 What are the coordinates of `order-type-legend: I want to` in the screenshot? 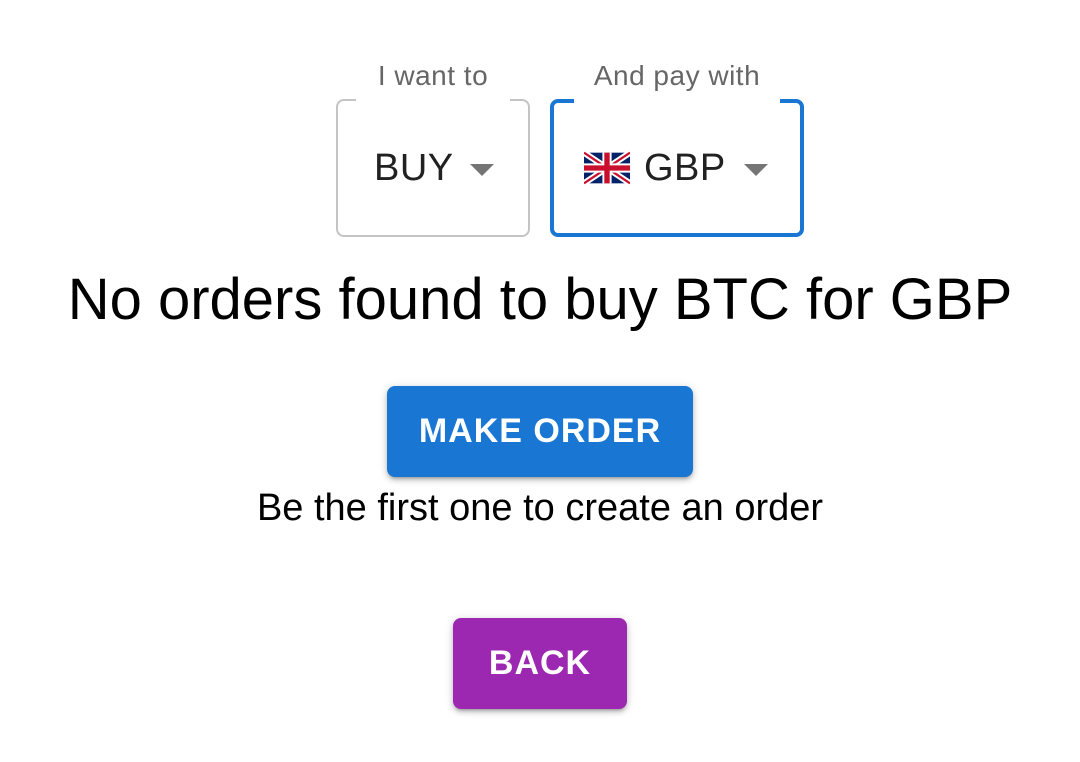 It's located at (433, 75).